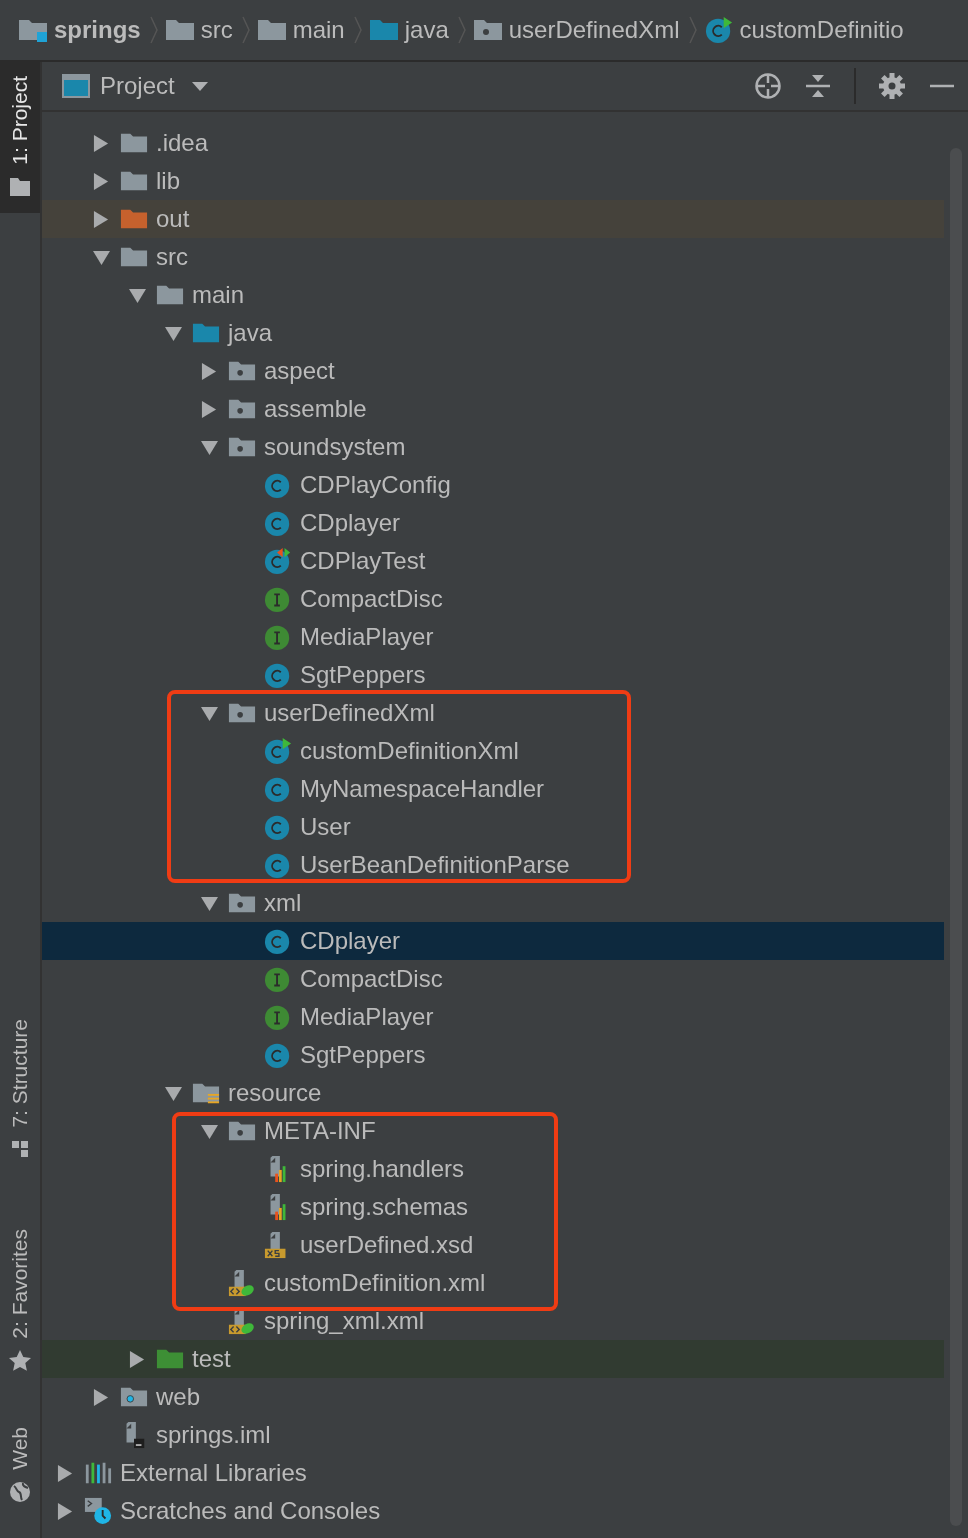 The height and width of the screenshot is (1538, 968). I want to click on tree-row: lib, so click(493, 181).